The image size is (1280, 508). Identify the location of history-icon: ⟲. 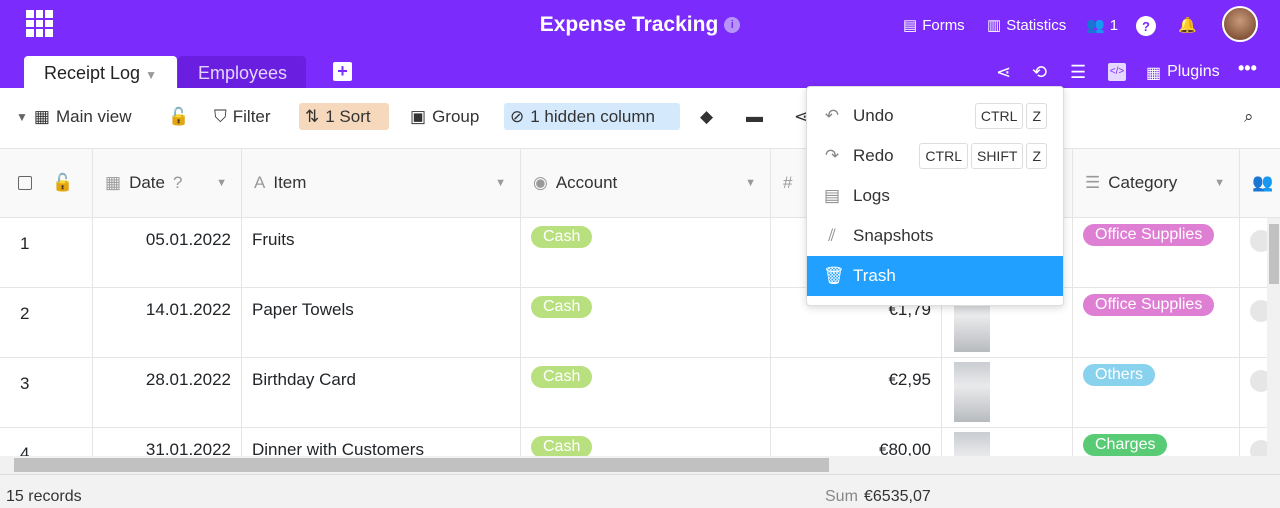
(1039, 72).